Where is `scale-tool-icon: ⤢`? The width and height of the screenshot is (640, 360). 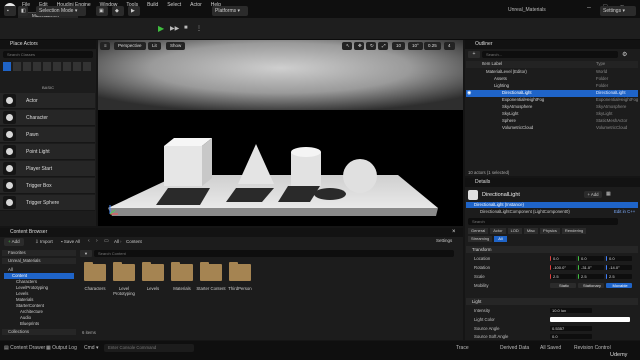 scale-tool-icon: ⤢ is located at coordinates (383, 46).